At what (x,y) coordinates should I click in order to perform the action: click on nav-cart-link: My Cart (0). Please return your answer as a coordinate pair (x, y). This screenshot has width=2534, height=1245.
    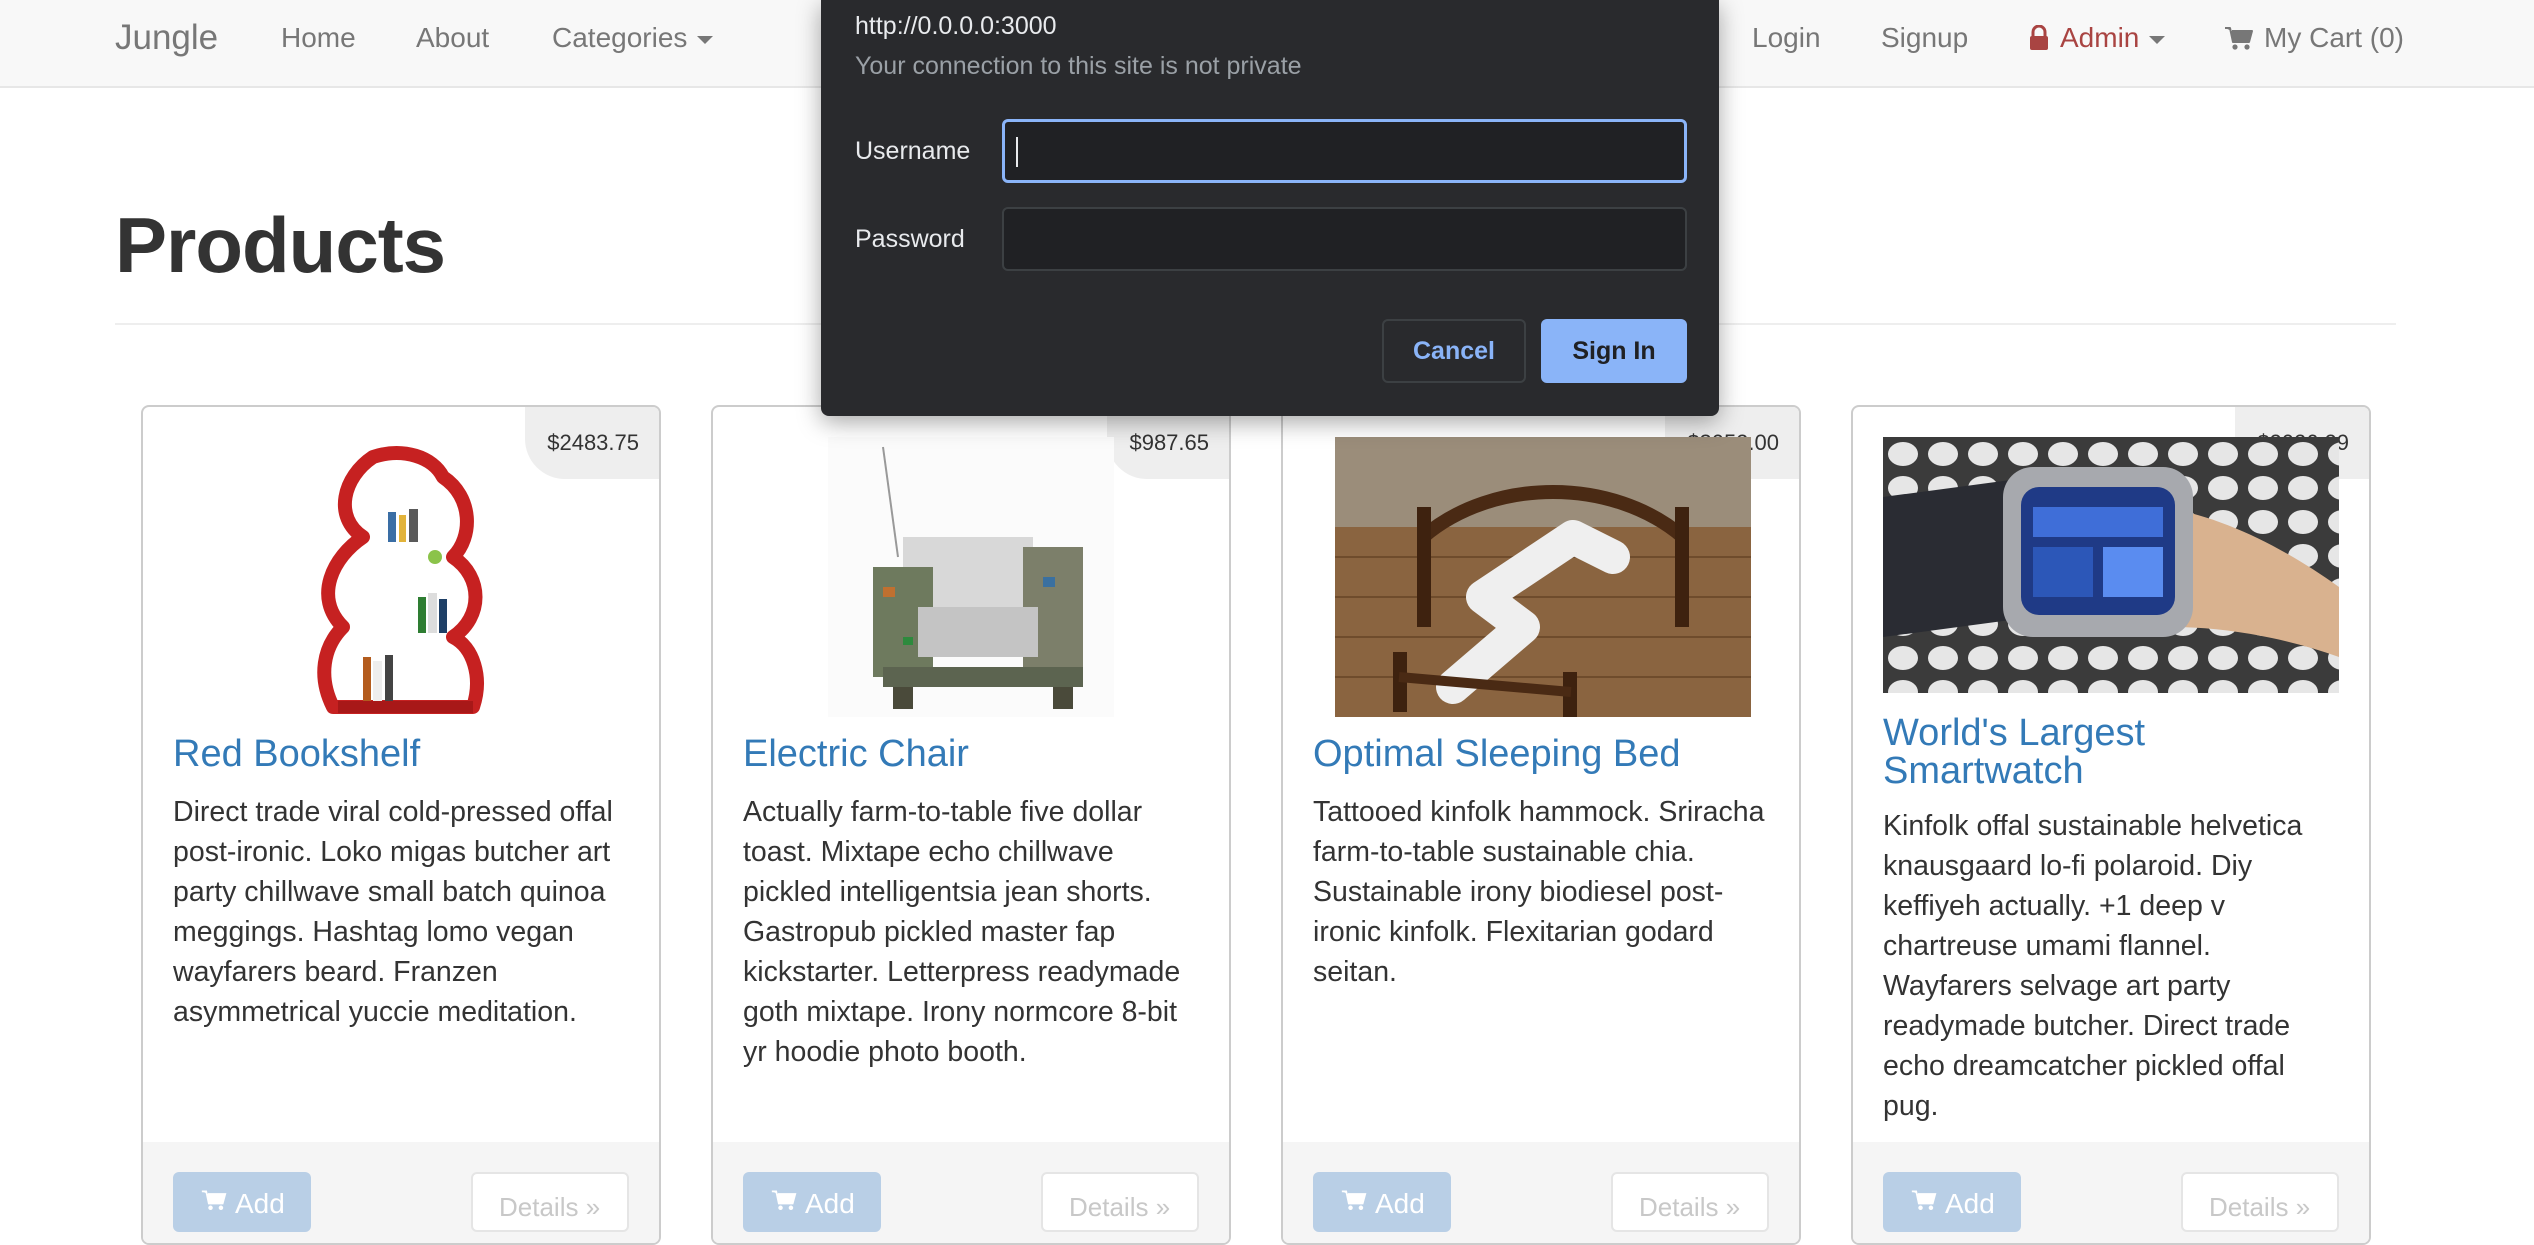
    Looking at the image, I should click on (2314, 38).